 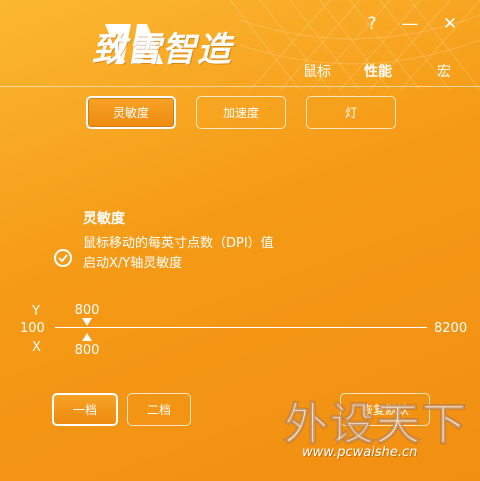 I want to click on help-icon: ?, so click(x=372, y=24).